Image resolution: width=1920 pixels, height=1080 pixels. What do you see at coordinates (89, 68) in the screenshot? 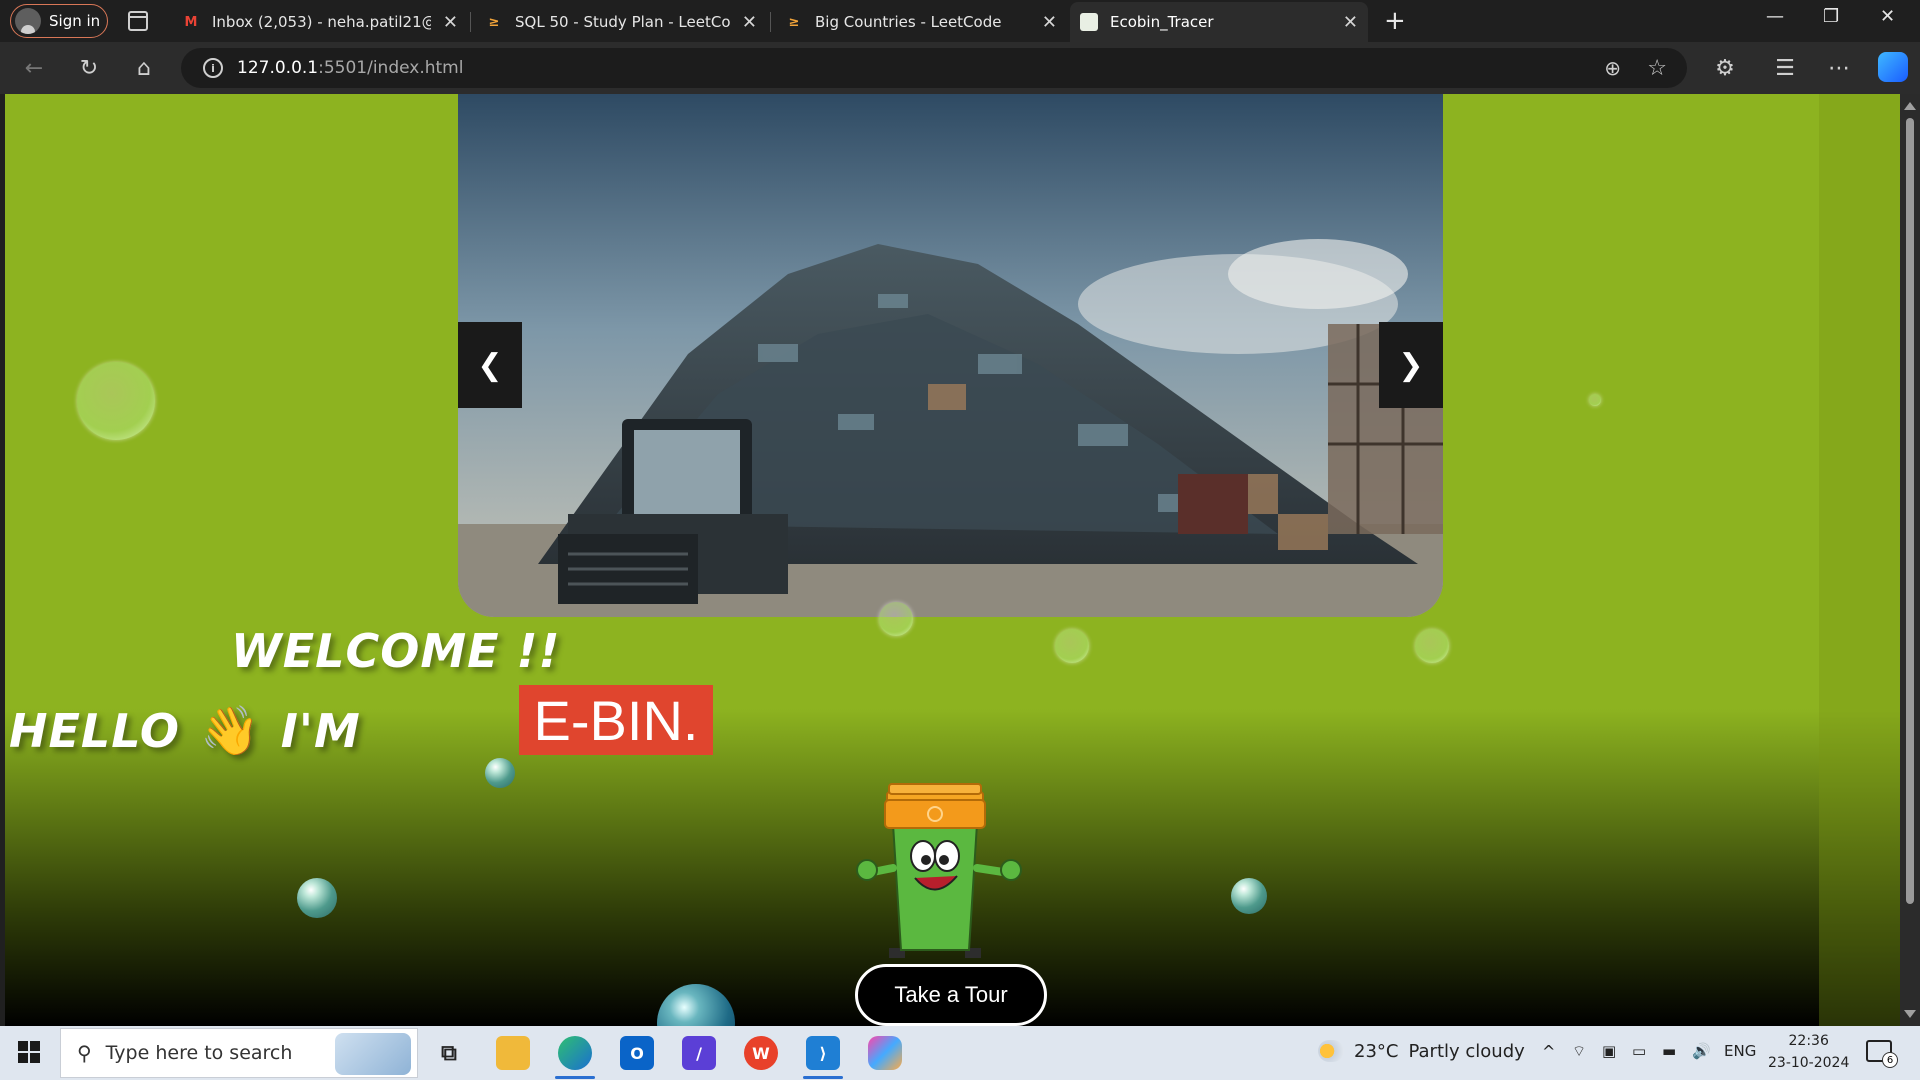
I see `reload-button: ↻` at bounding box center [89, 68].